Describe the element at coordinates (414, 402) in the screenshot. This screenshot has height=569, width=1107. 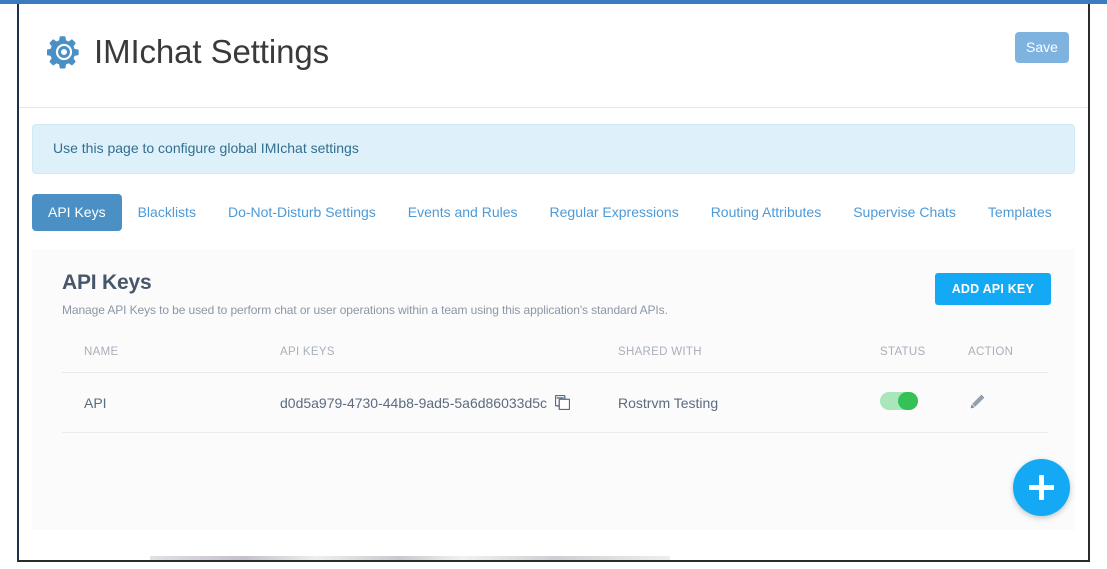
I see `api-key-value: d0d5a979-4730-44b8-9ad5-5a6d86033d5c` at that location.